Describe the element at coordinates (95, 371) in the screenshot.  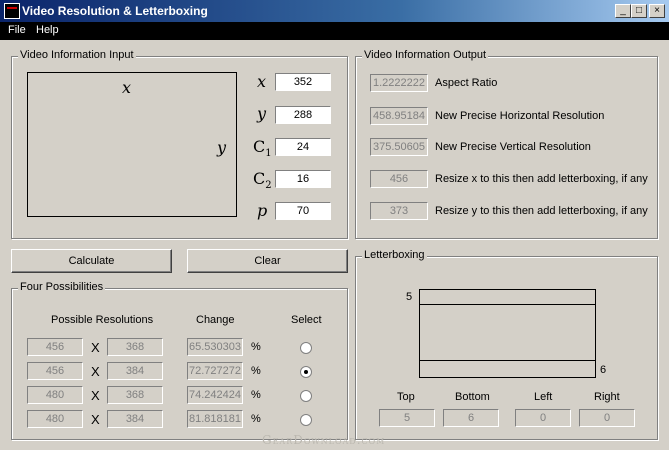
I see `row2-times-sign: X` at that location.